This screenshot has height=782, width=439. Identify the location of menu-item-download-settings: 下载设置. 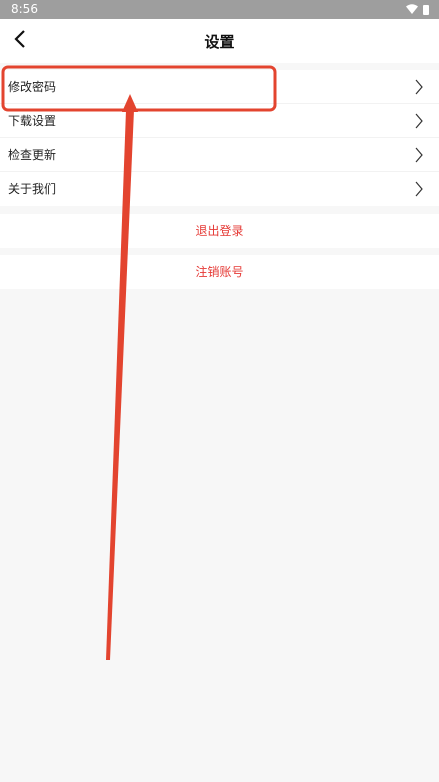
(219, 121).